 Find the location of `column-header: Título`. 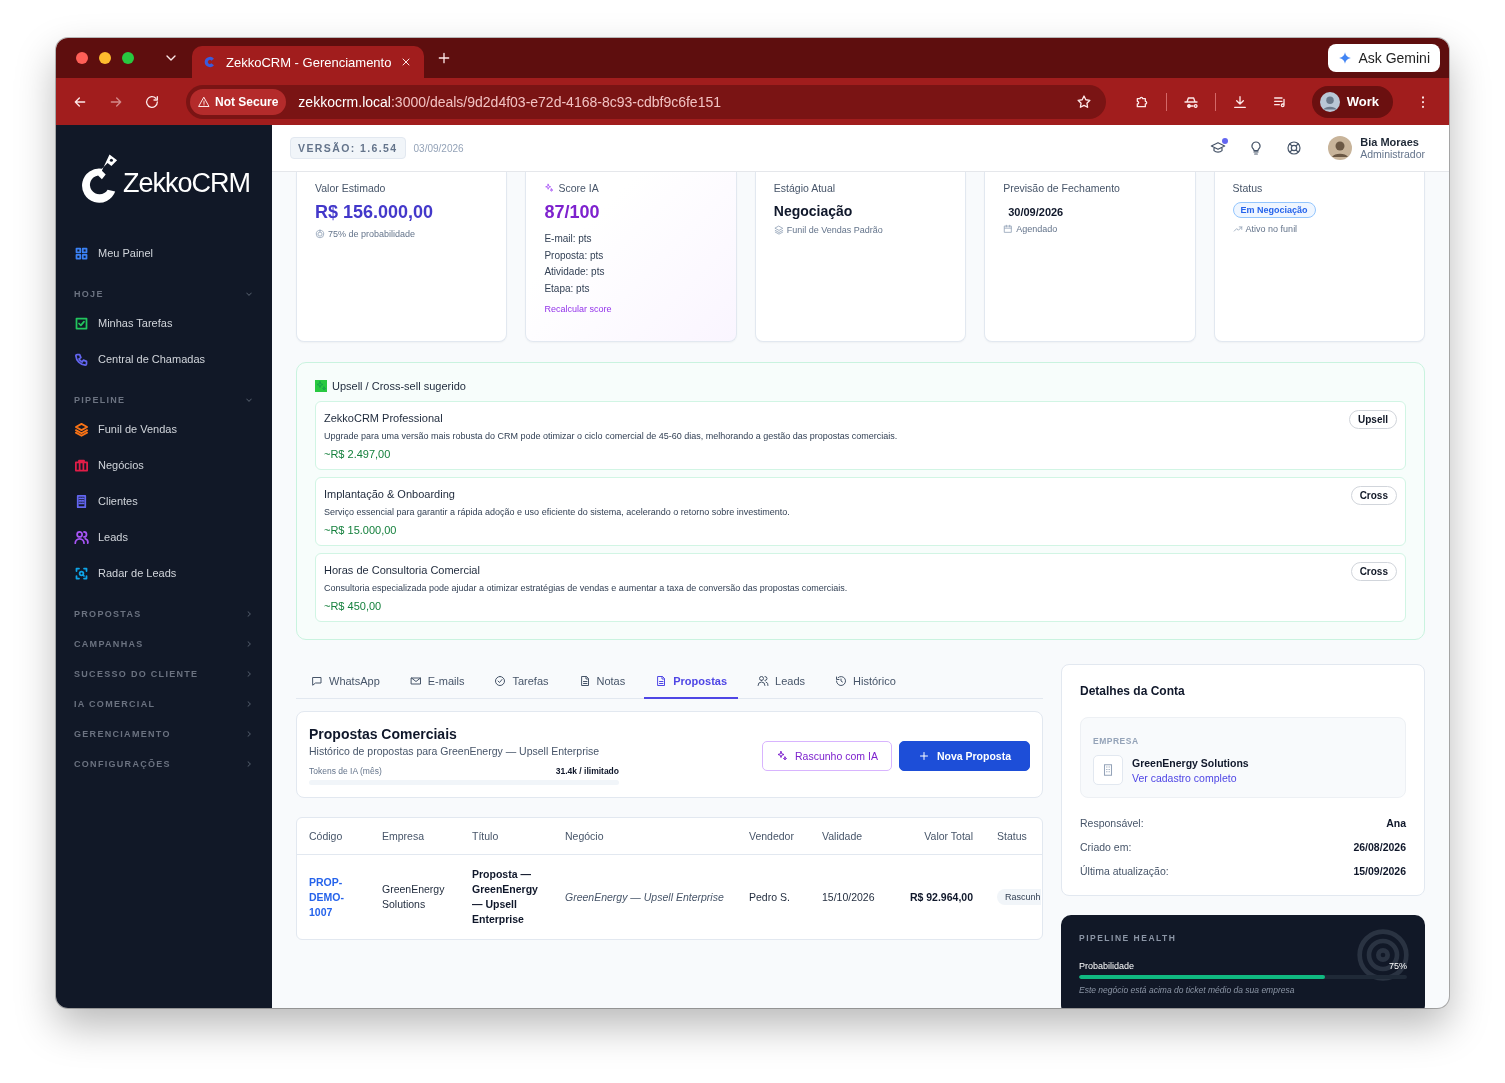

column-header: Título is located at coordinates (506, 836).